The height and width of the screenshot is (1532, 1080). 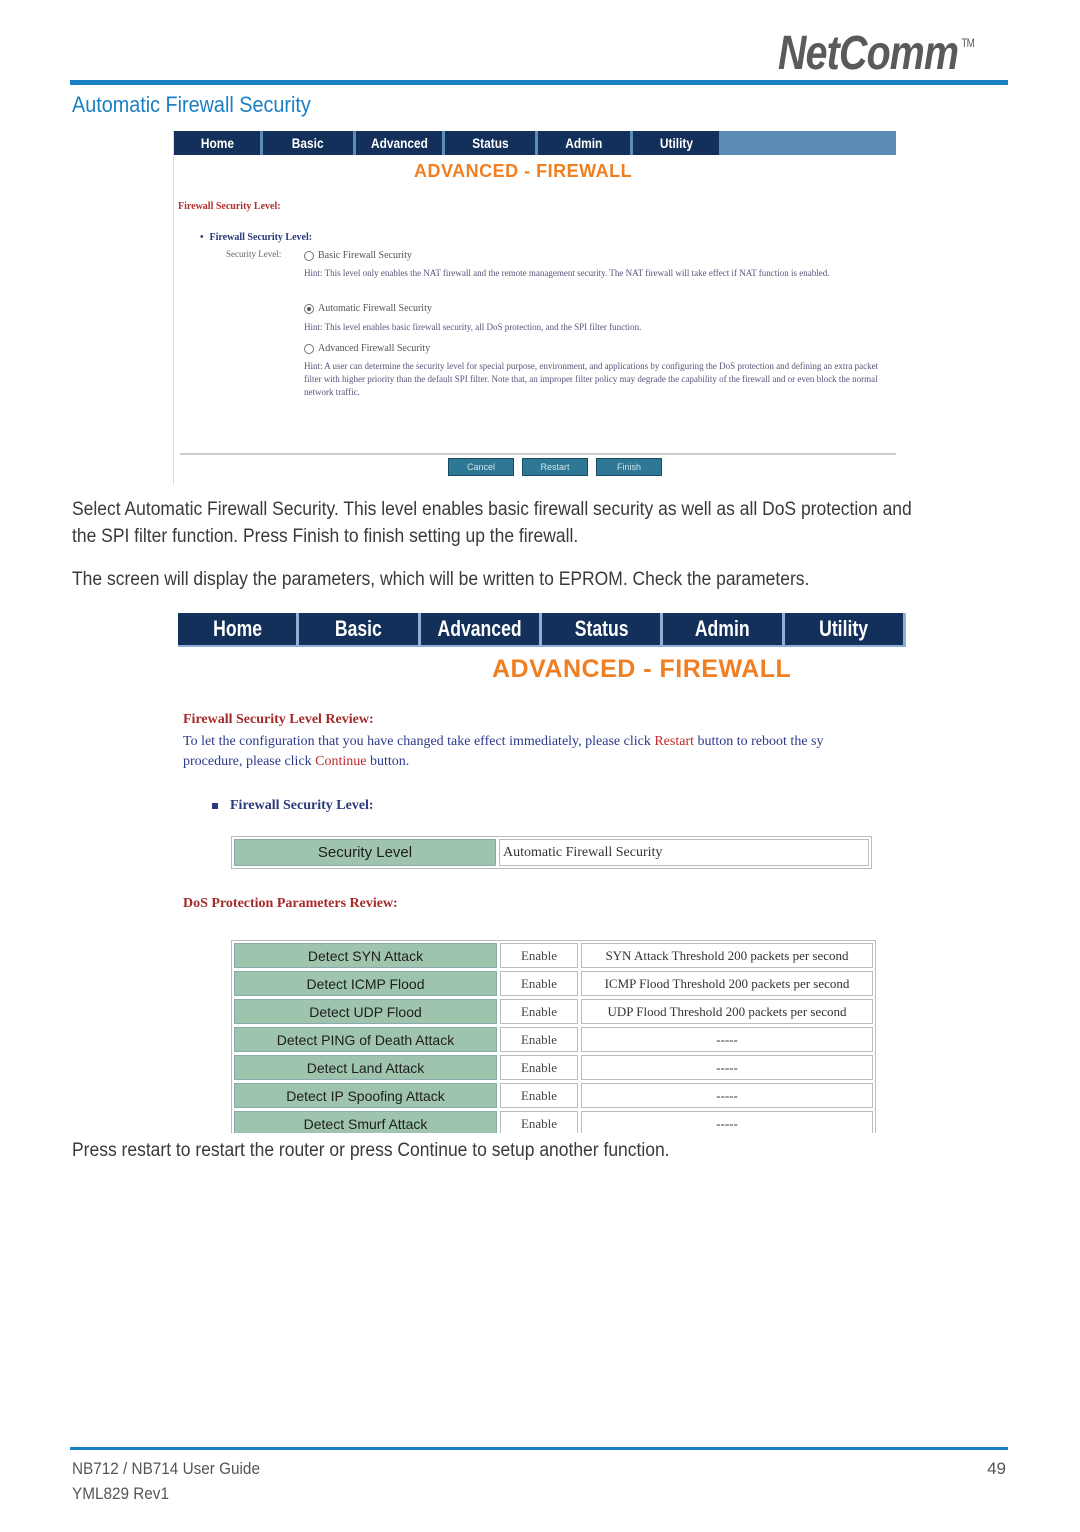 What do you see at coordinates (166, 1468) in the screenshot?
I see `footer-guide: NB712 / NB714 User Guide` at bounding box center [166, 1468].